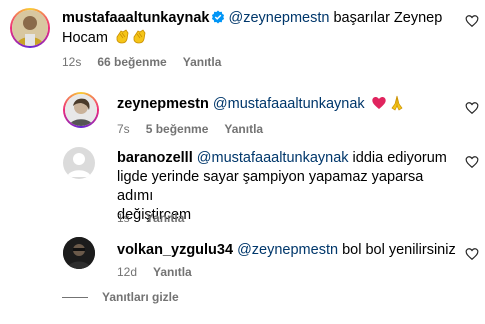 The width and height of the screenshot is (485, 324). Describe the element at coordinates (218, 17) in the screenshot. I see `verified-badge-icon` at that location.